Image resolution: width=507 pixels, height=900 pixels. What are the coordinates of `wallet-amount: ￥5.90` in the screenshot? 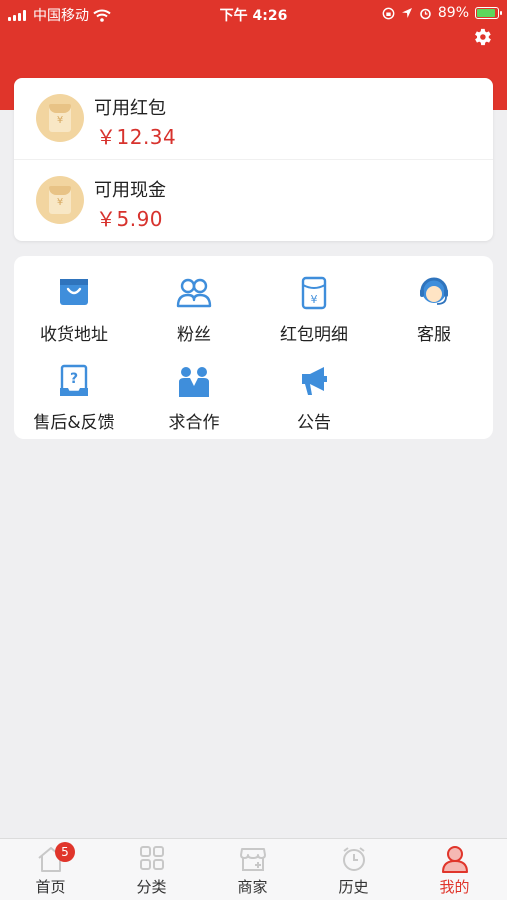 It's located at (130, 219).